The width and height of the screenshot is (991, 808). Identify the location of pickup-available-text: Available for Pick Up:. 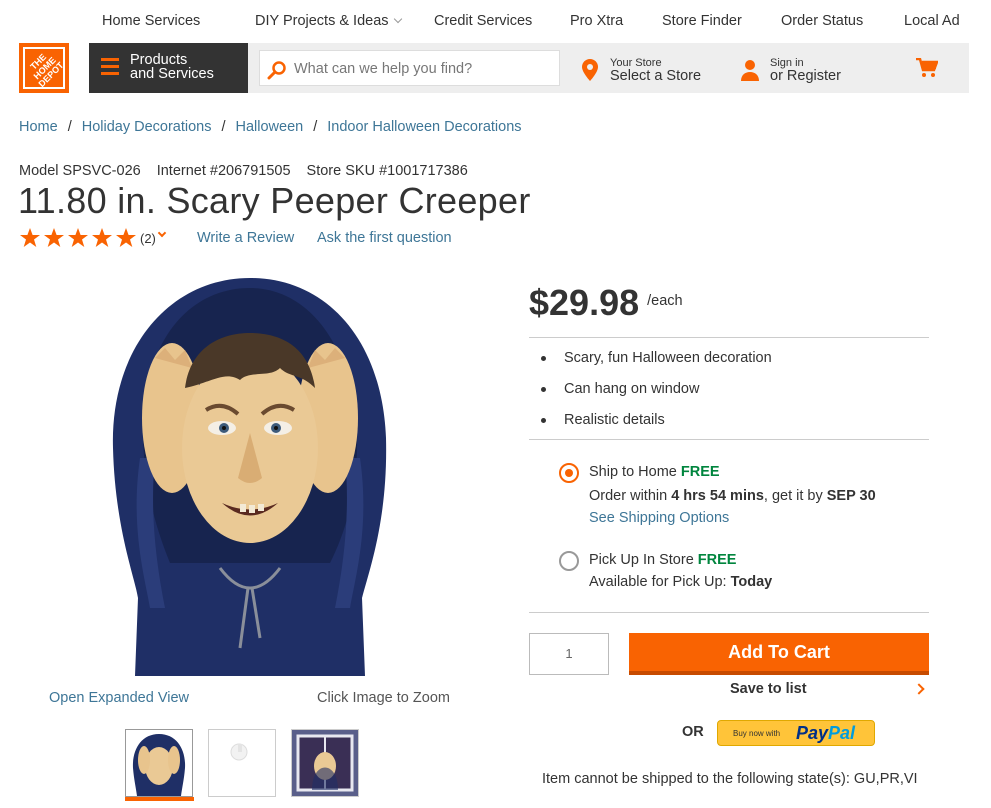
(658, 582).